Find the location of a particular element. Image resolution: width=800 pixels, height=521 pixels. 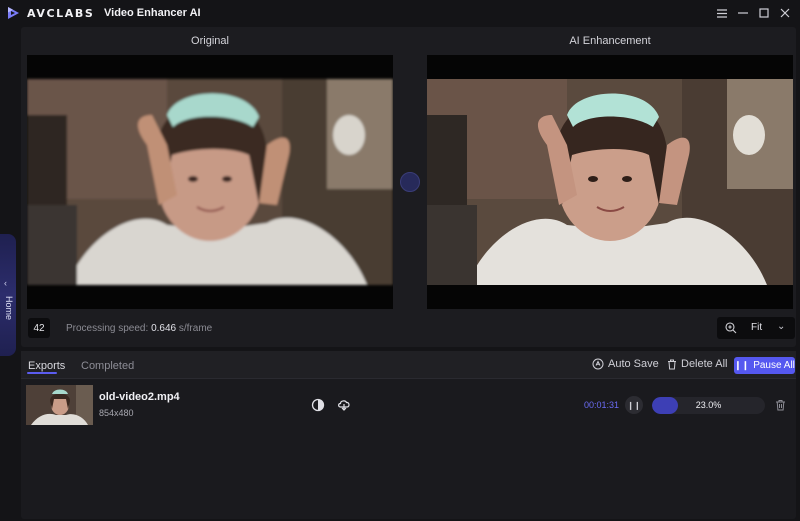

hamburger-icon is located at coordinates (722, 13).